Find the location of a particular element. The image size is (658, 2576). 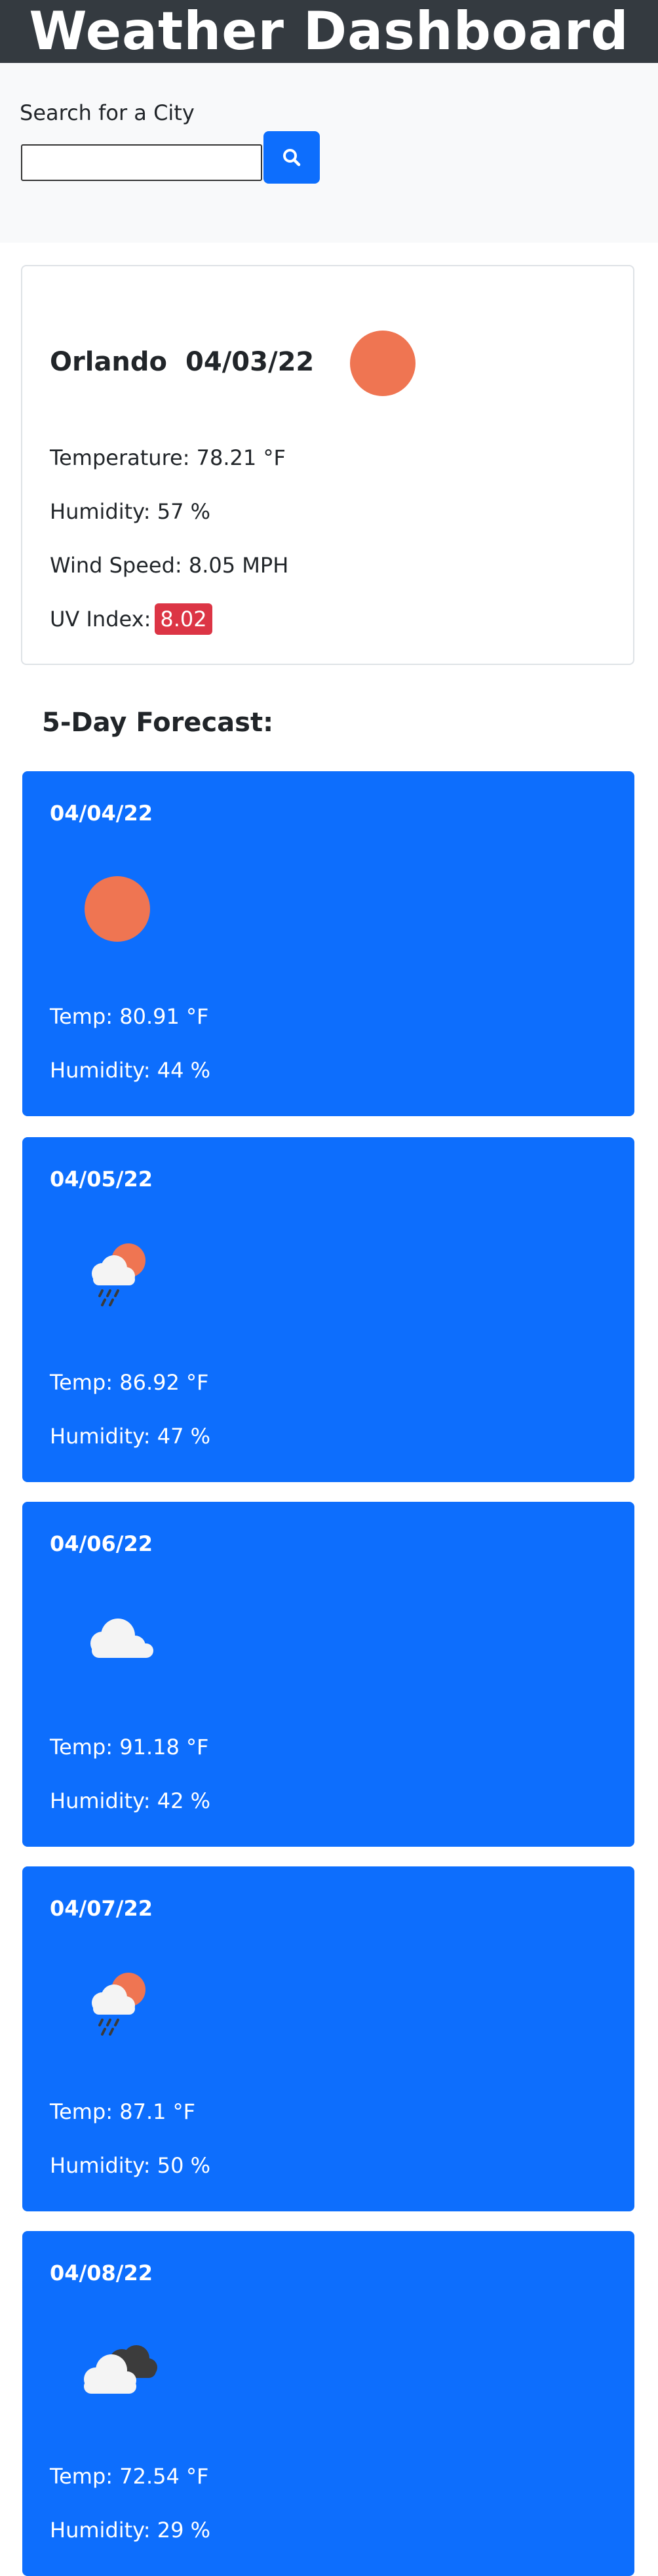

current-date: 04/03/22 is located at coordinates (250, 362).